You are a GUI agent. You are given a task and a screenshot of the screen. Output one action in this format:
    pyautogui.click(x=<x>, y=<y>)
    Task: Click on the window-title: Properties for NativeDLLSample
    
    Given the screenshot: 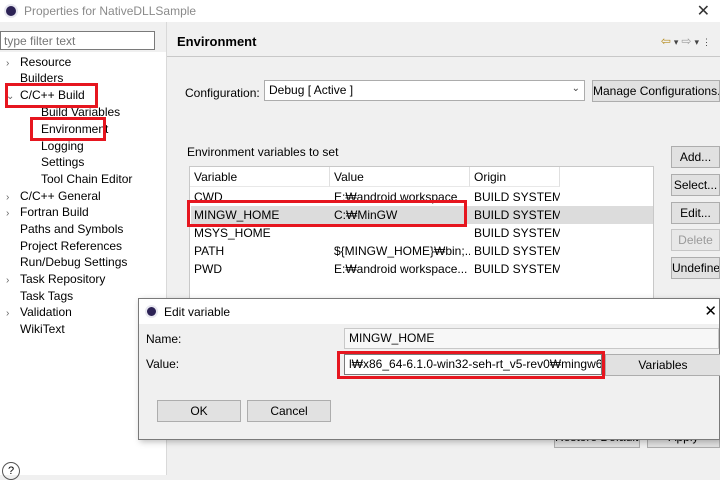 What is the action you would take?
    pyautogui.click(x=110, y=11)
    